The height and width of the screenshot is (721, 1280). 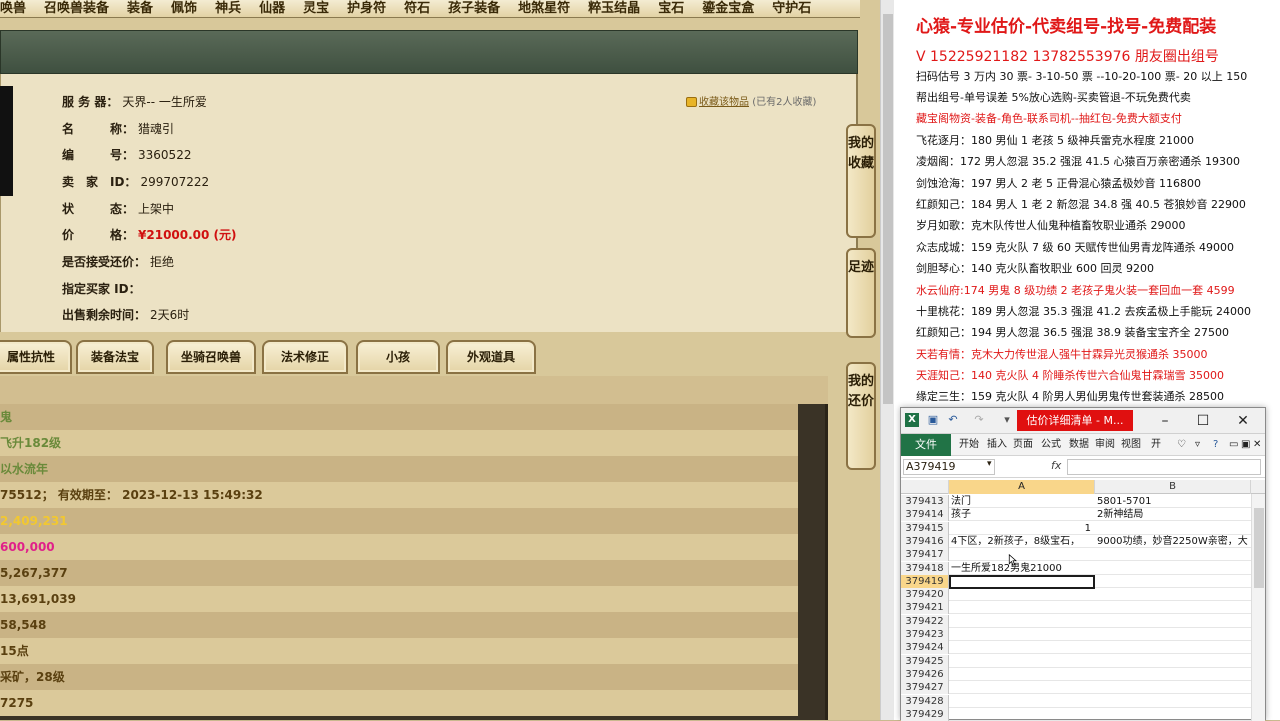 I want to click on nav-item: 符石, so click(x=417, y=8).